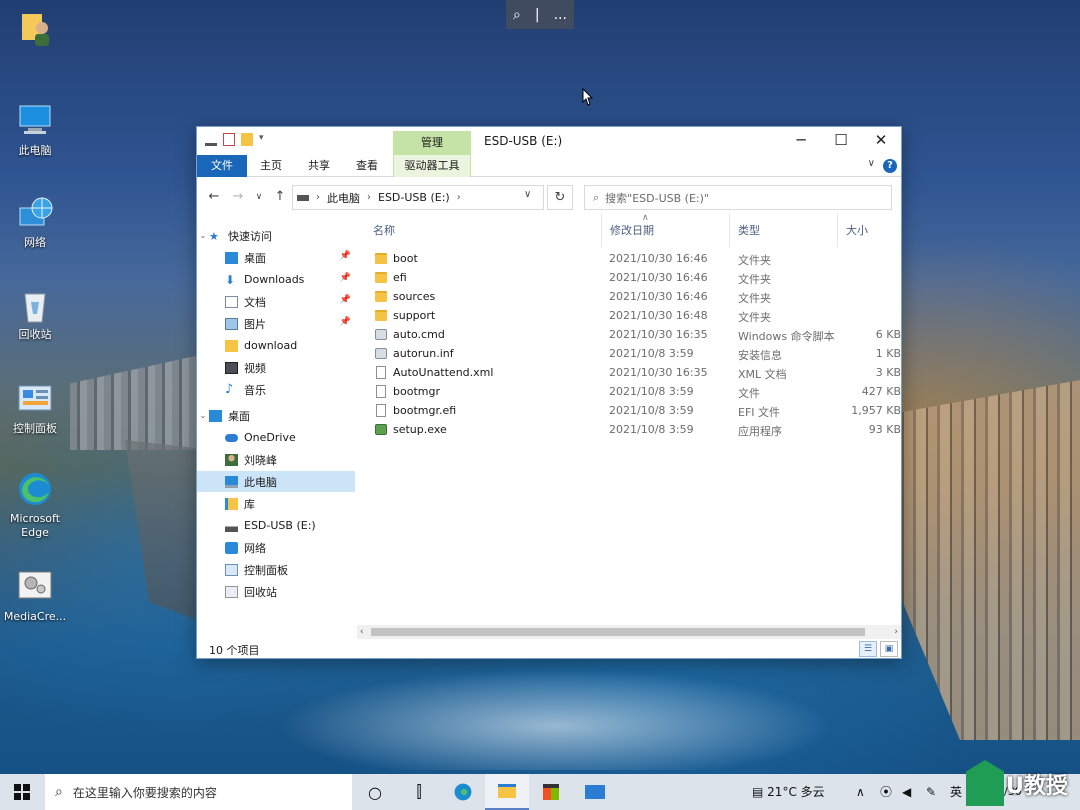 The width and height of the screenshot is (1080, 810). Describe the element at coordinates (414, 197) in the screenshot. I see `breadcrumb-esd-usb: ESD-USB (E:)` at that location.